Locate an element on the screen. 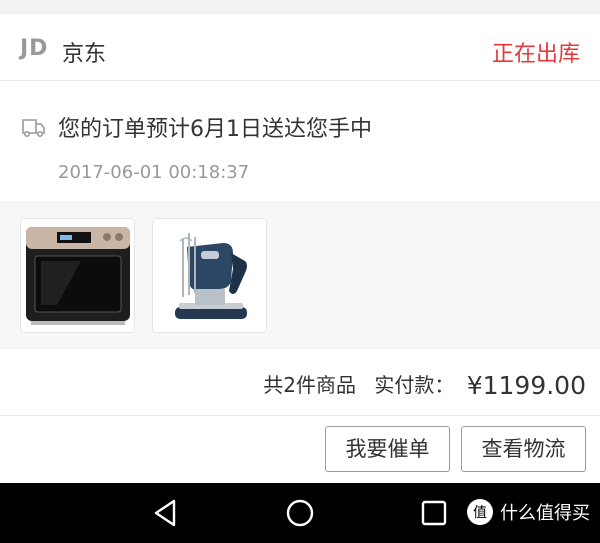  back-triangle-icon is located at coordinates (166, 513).